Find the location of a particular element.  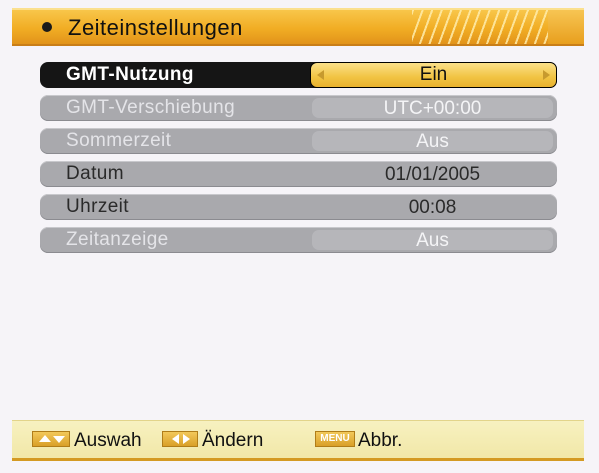

setting-label: Sommerzeit is located at coordinates (119, 140).